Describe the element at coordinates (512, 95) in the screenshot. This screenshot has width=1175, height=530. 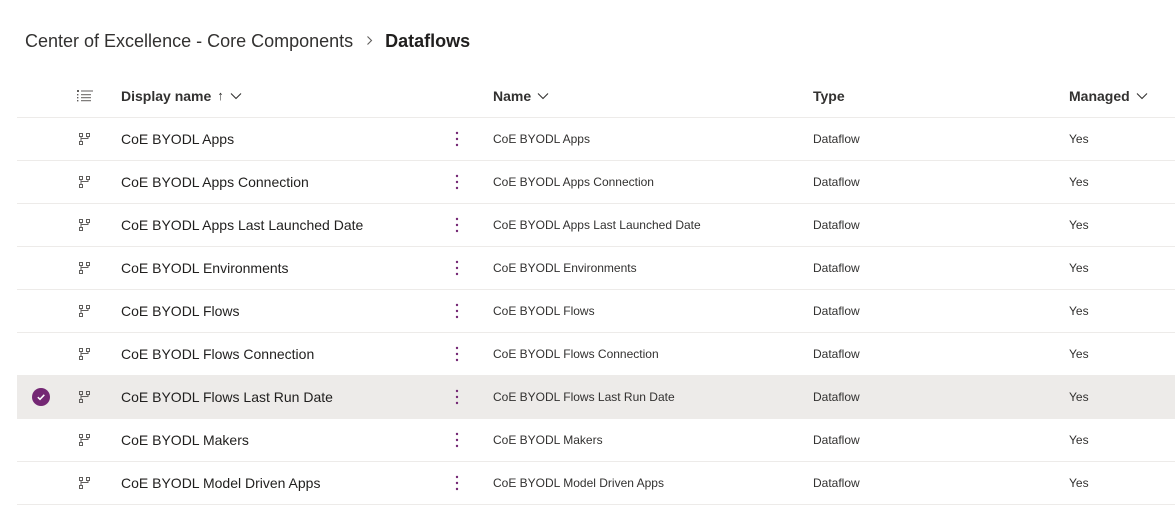
I see `column-header-name-label: Name` at that location.